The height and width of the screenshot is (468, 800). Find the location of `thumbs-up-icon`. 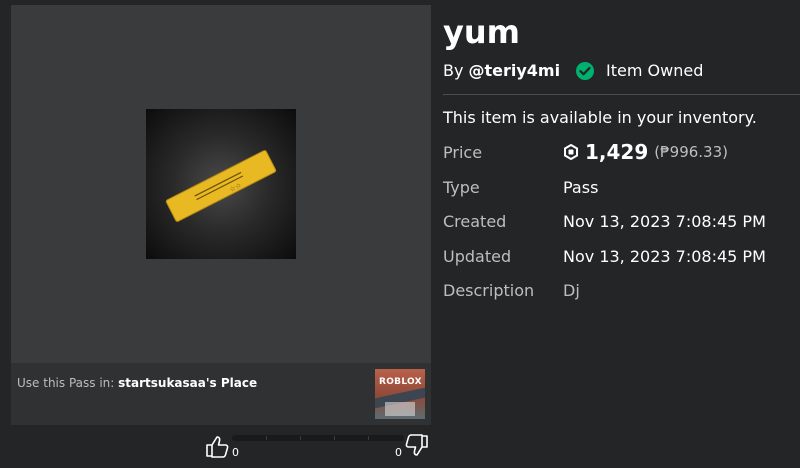

thumbs-up-icon is located at coordinates (217, 446).